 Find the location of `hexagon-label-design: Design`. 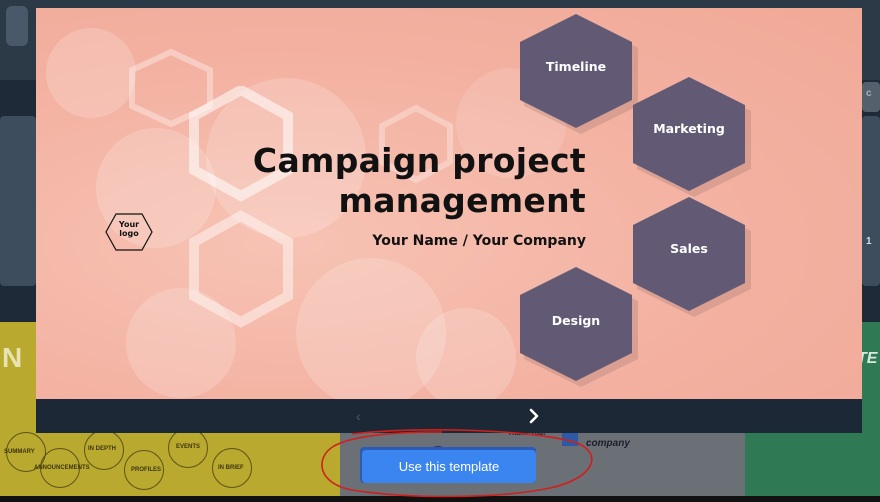

hexagon-label-design: Design is located at coordinates (576, 320).